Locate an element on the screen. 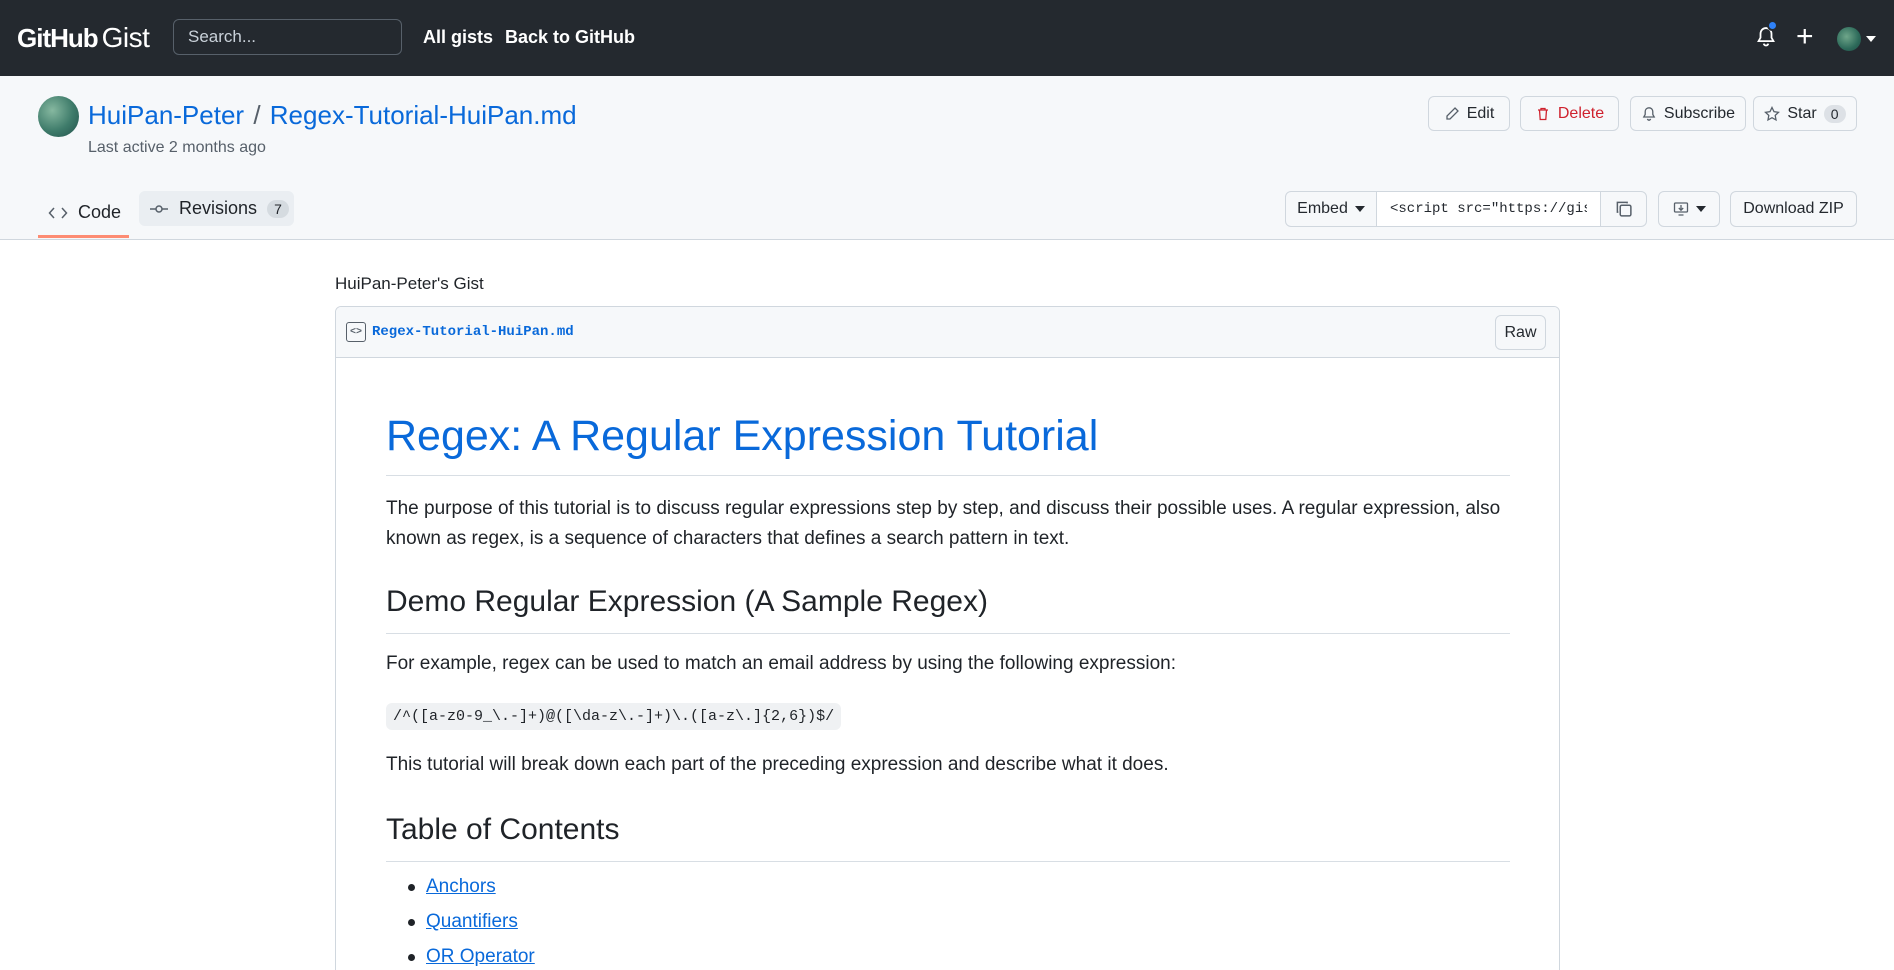 The height and width of the screenshot is (970, 1894). owner-avatar is located at coordinates (58, 116).